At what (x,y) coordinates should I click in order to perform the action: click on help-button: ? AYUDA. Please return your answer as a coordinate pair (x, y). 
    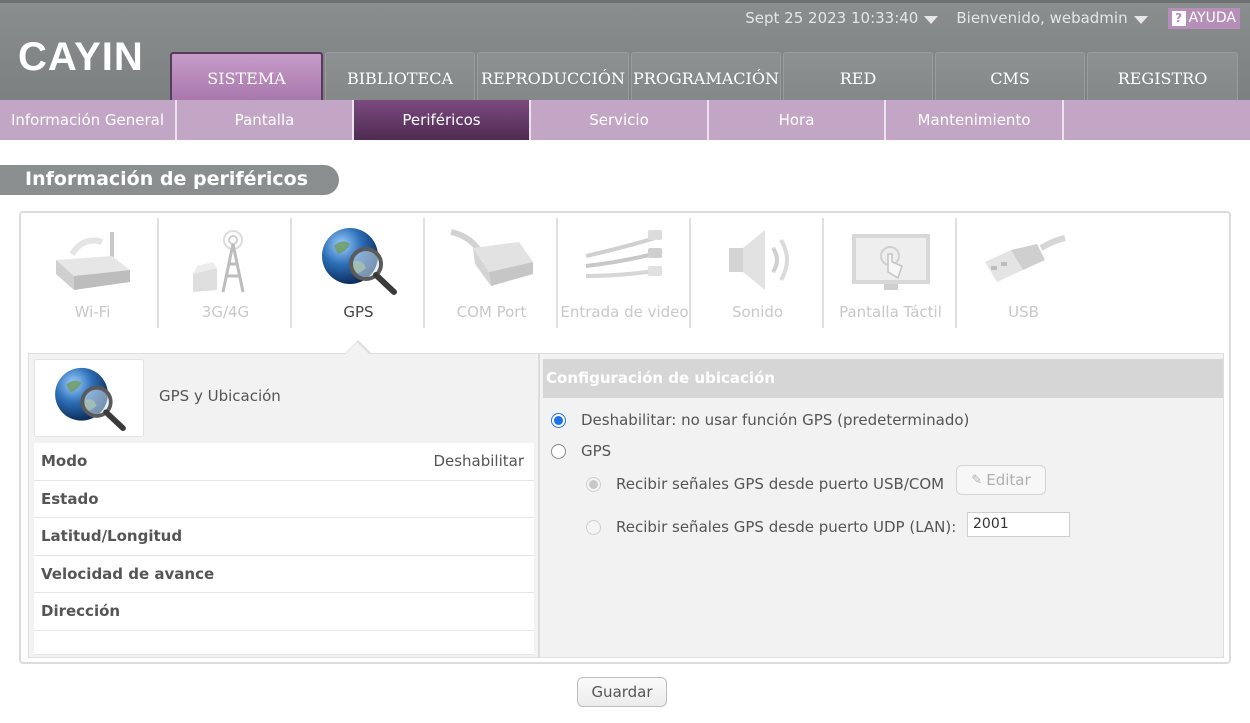
    Looking at the image, I should click on (1203, 18).